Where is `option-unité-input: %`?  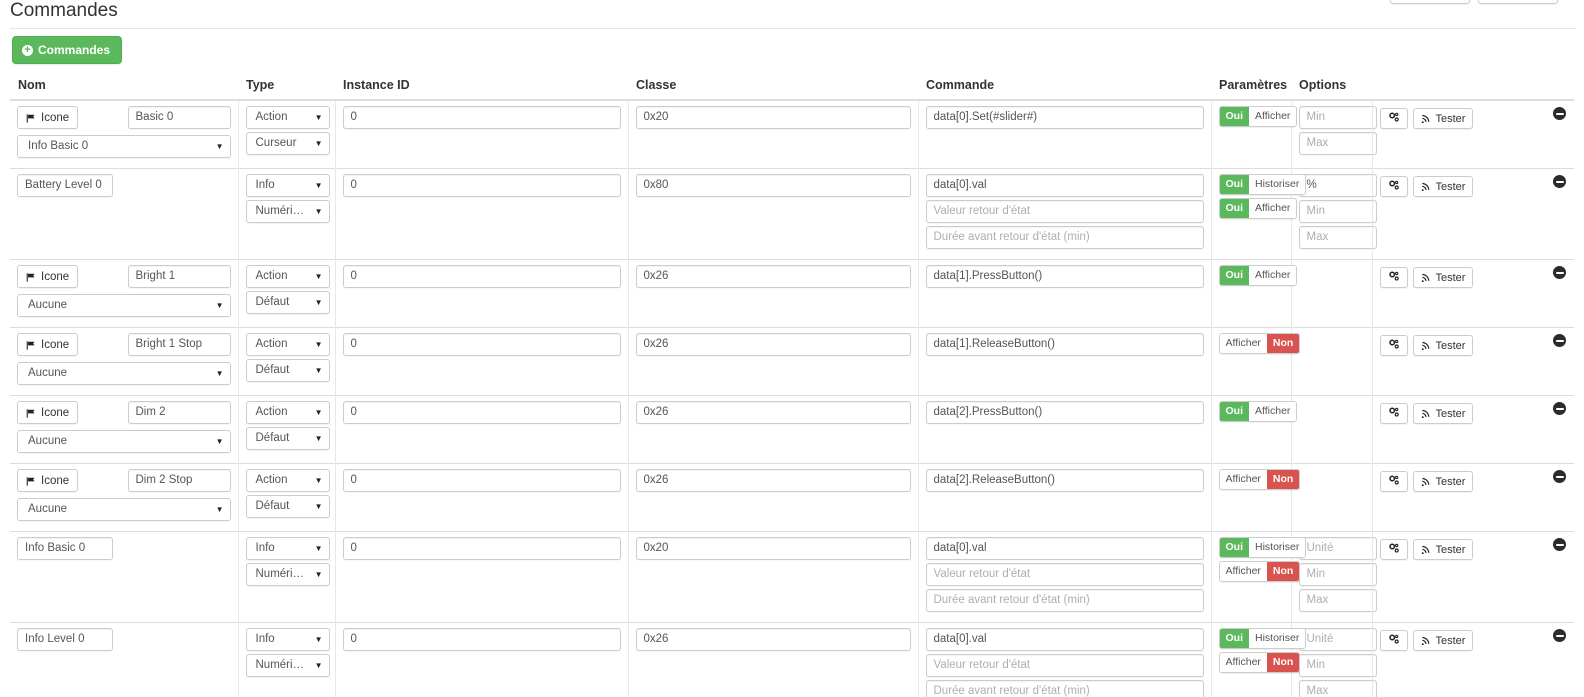 option-unité-input: % is located at coordinates (1337, 185).